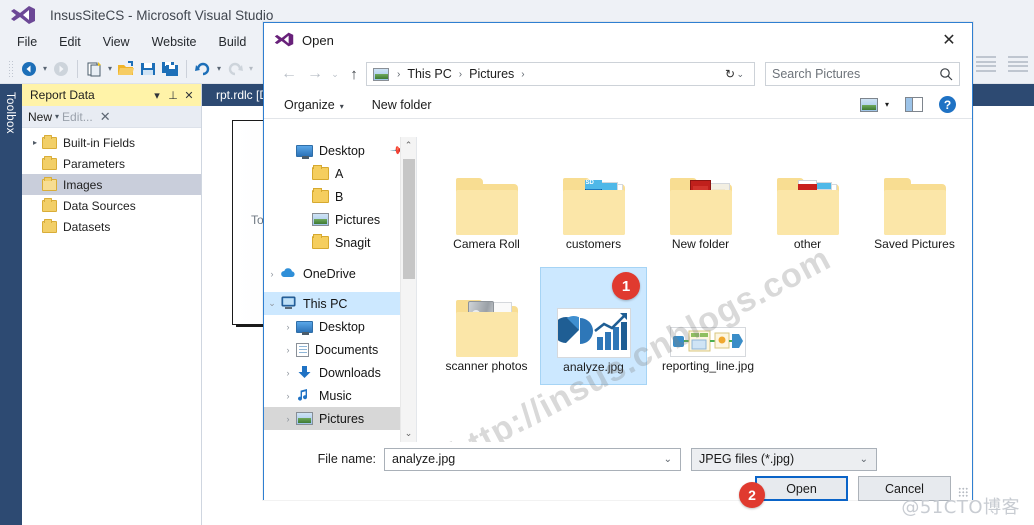 This screenshot has height=525, width=1034. What do you see at coordinates (593, 204) in the screenshot?
I see `file-item-customers: SD Ps S customers` at bounding box center [593, 204].